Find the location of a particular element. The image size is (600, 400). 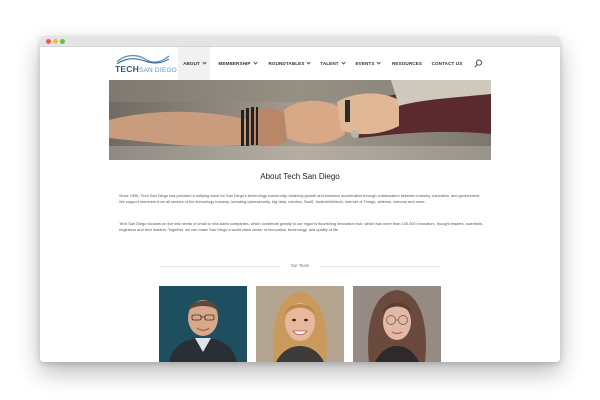

nav-resources: RESOURCES is located at coordinates (407, 63).